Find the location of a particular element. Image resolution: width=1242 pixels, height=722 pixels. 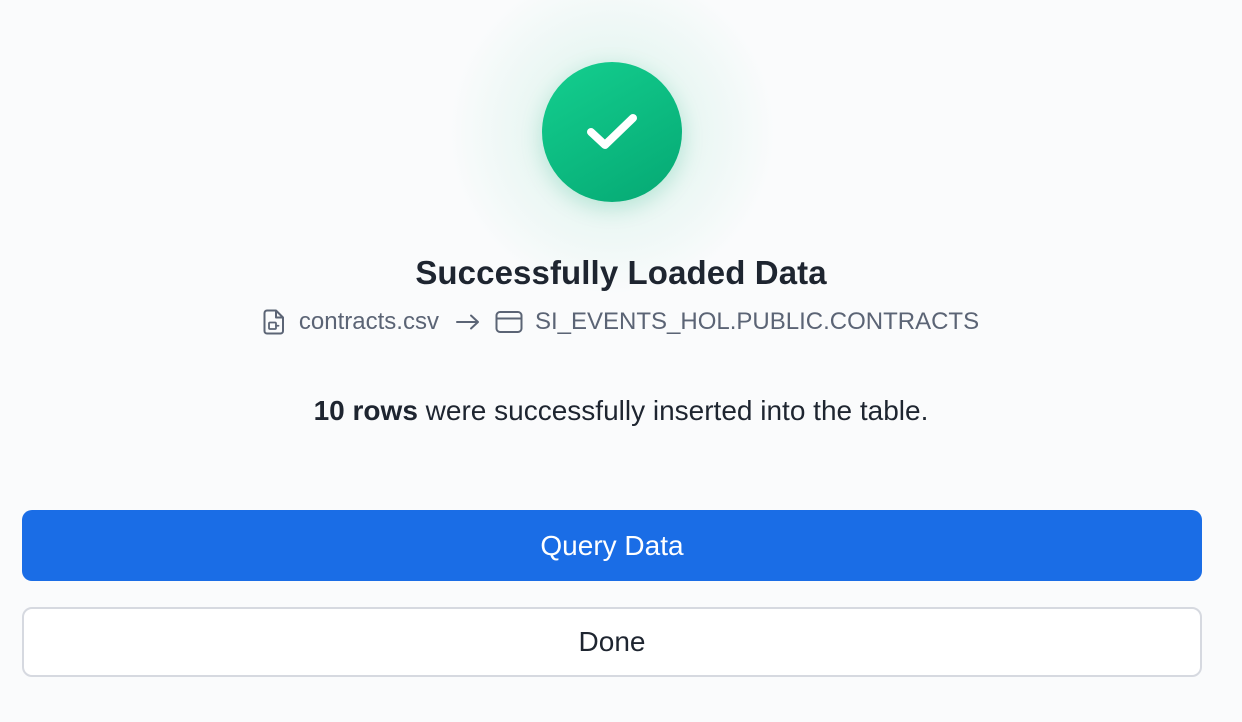

check-icon is located at coordinates (612, 131).